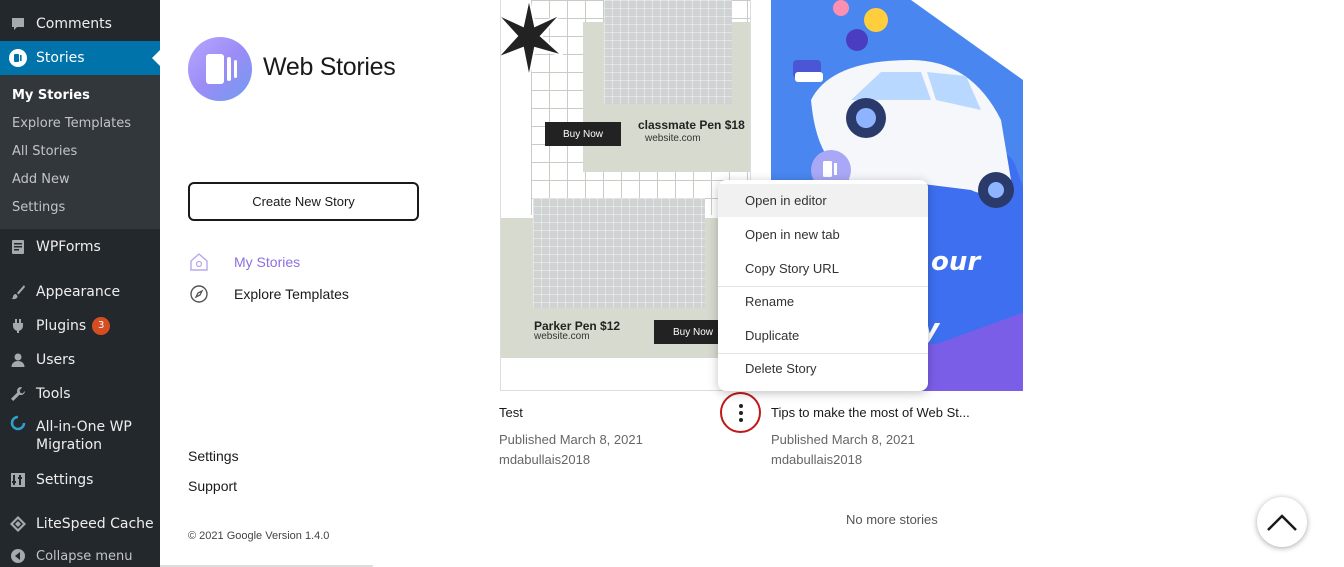 Image resolution: width=1344 pixels, height=567 pixels. I want to click on sidebar-item-stories: Stories, so click(80, 58).